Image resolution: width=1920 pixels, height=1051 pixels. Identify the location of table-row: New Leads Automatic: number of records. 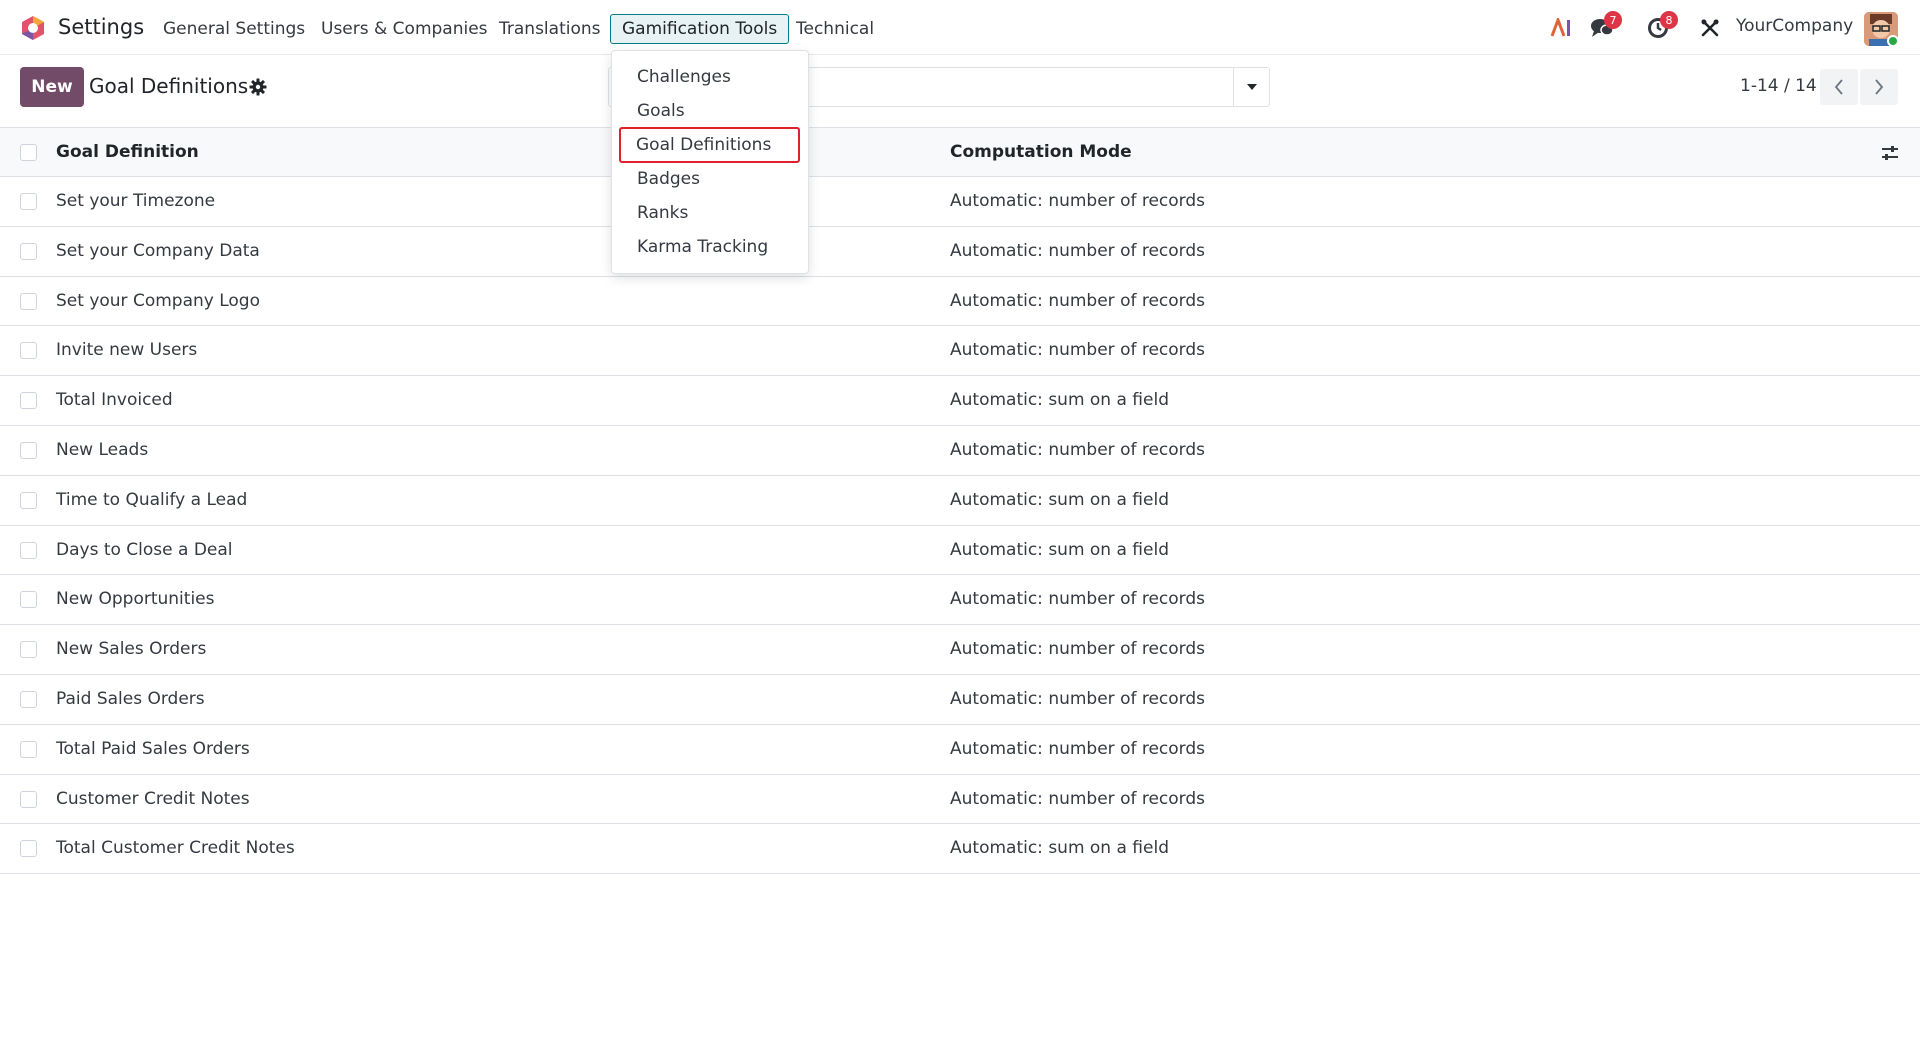
(960, 450).